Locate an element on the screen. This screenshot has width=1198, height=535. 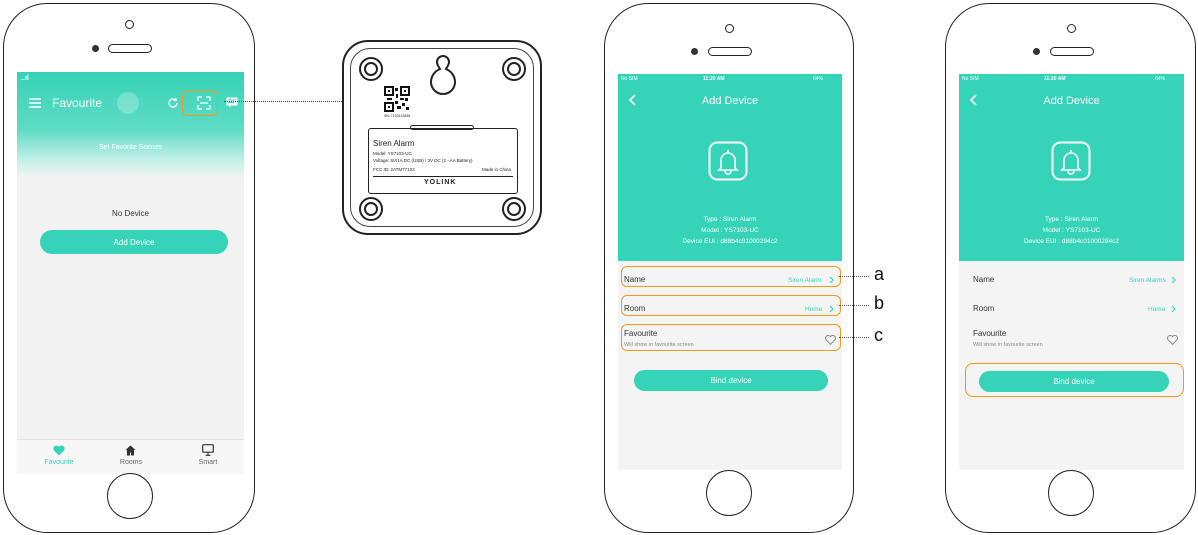
device-name: Siren Alarm is located at coordinates (394, 143).